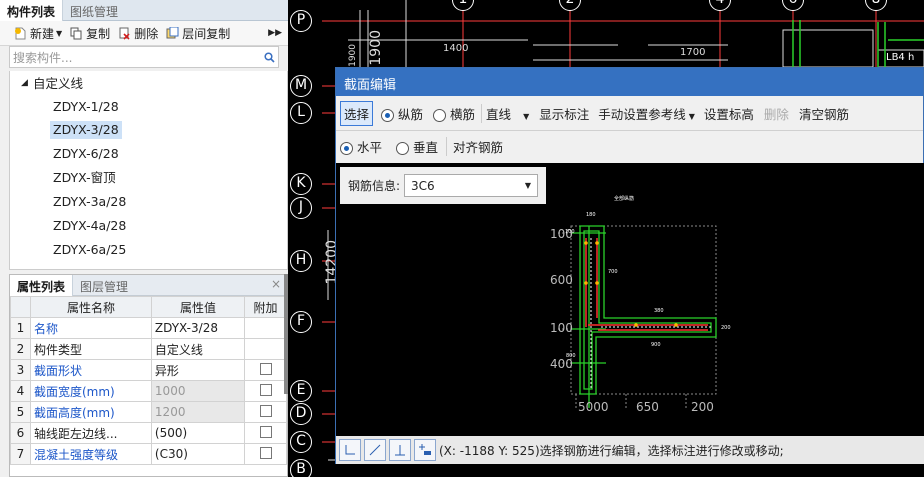  Describe the element at coordinates (561, 364) in the screenshot. I see `dim-label: 400` at that location.